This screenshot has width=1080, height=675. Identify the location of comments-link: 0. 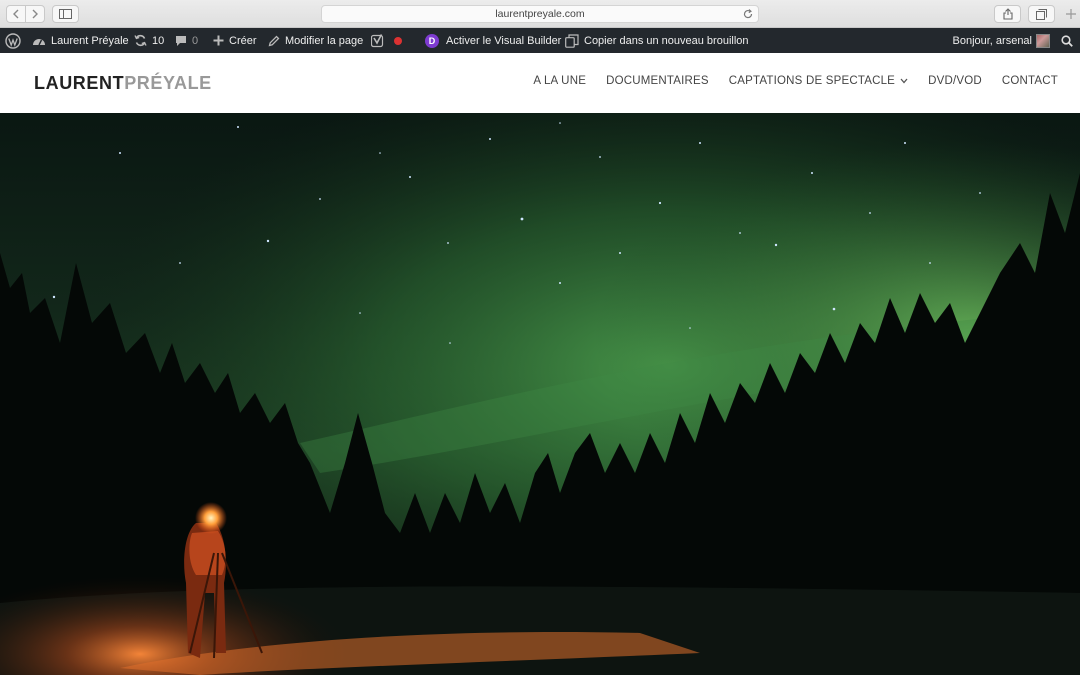
(186, 40).